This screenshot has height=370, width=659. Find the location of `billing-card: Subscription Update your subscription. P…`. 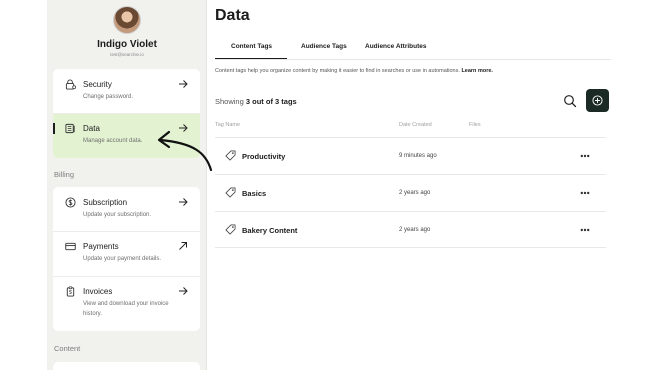

billing-card: Subscription Update your subscription. P… is located at coordinates (126, 259).